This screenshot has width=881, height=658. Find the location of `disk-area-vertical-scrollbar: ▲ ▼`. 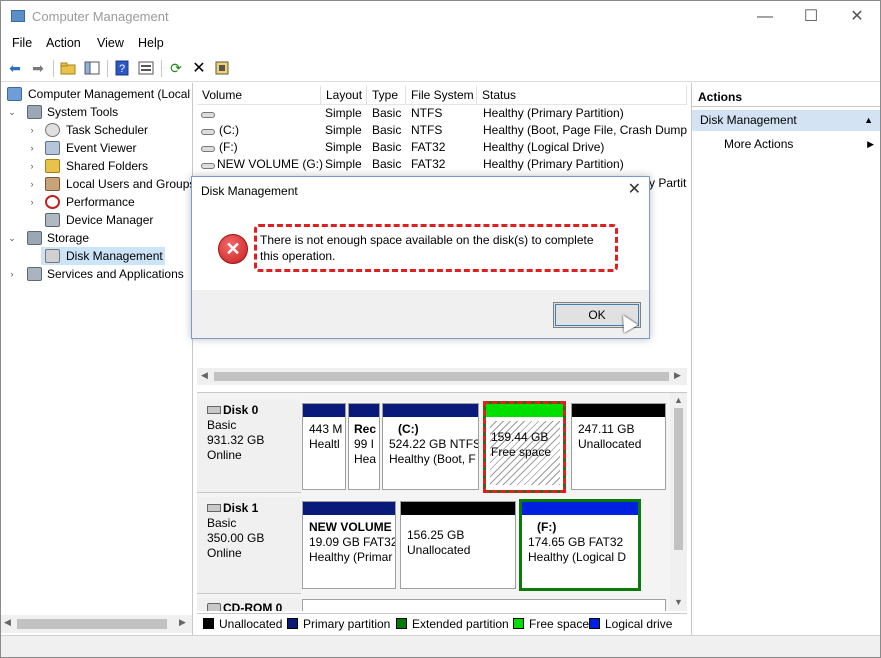

disk-area-vertical-scrollbar: ▲ ▼ is located at coordinates (678, 502).